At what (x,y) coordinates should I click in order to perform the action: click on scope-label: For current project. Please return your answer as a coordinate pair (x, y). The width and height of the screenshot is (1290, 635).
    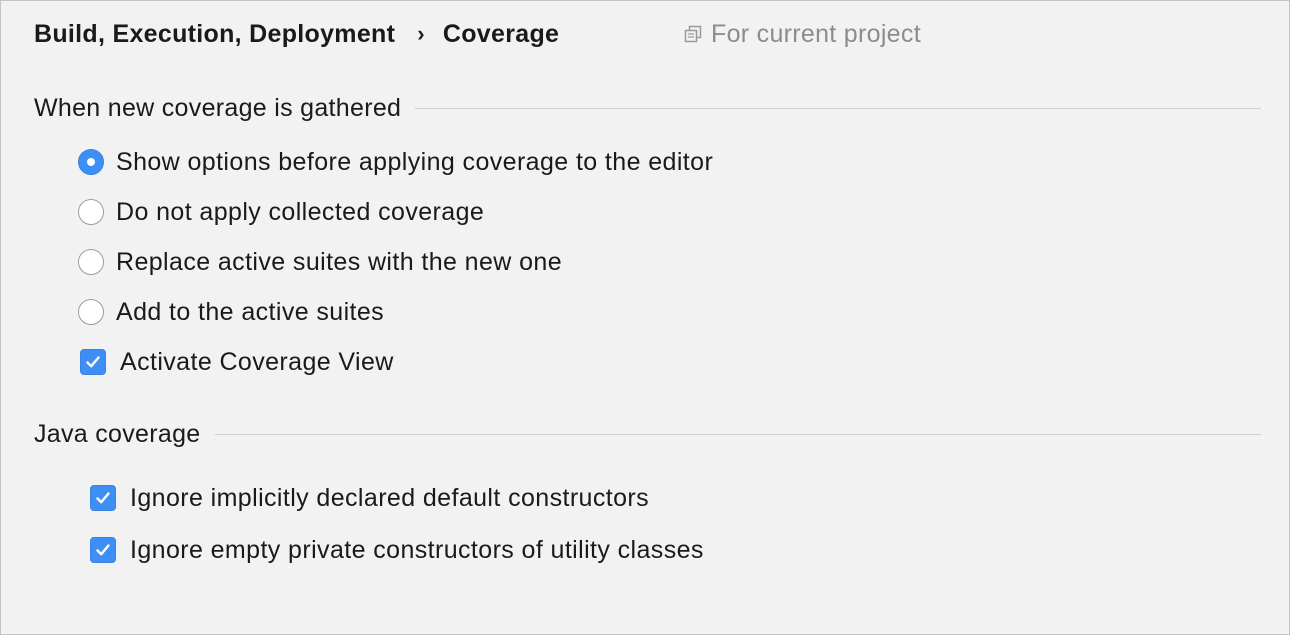
    Looking at the image, I should click on (816, 33).